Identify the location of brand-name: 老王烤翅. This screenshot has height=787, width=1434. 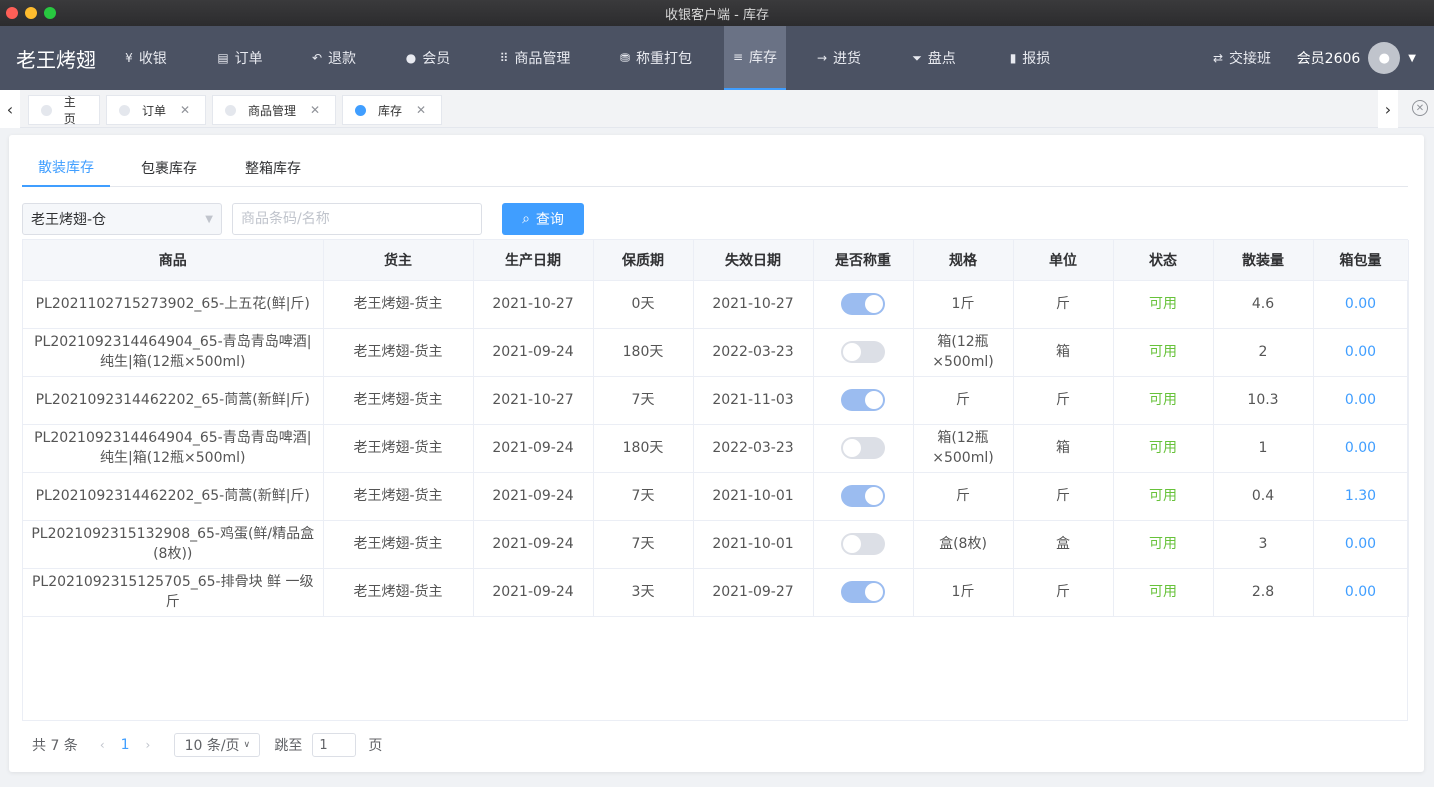
(56, 59).